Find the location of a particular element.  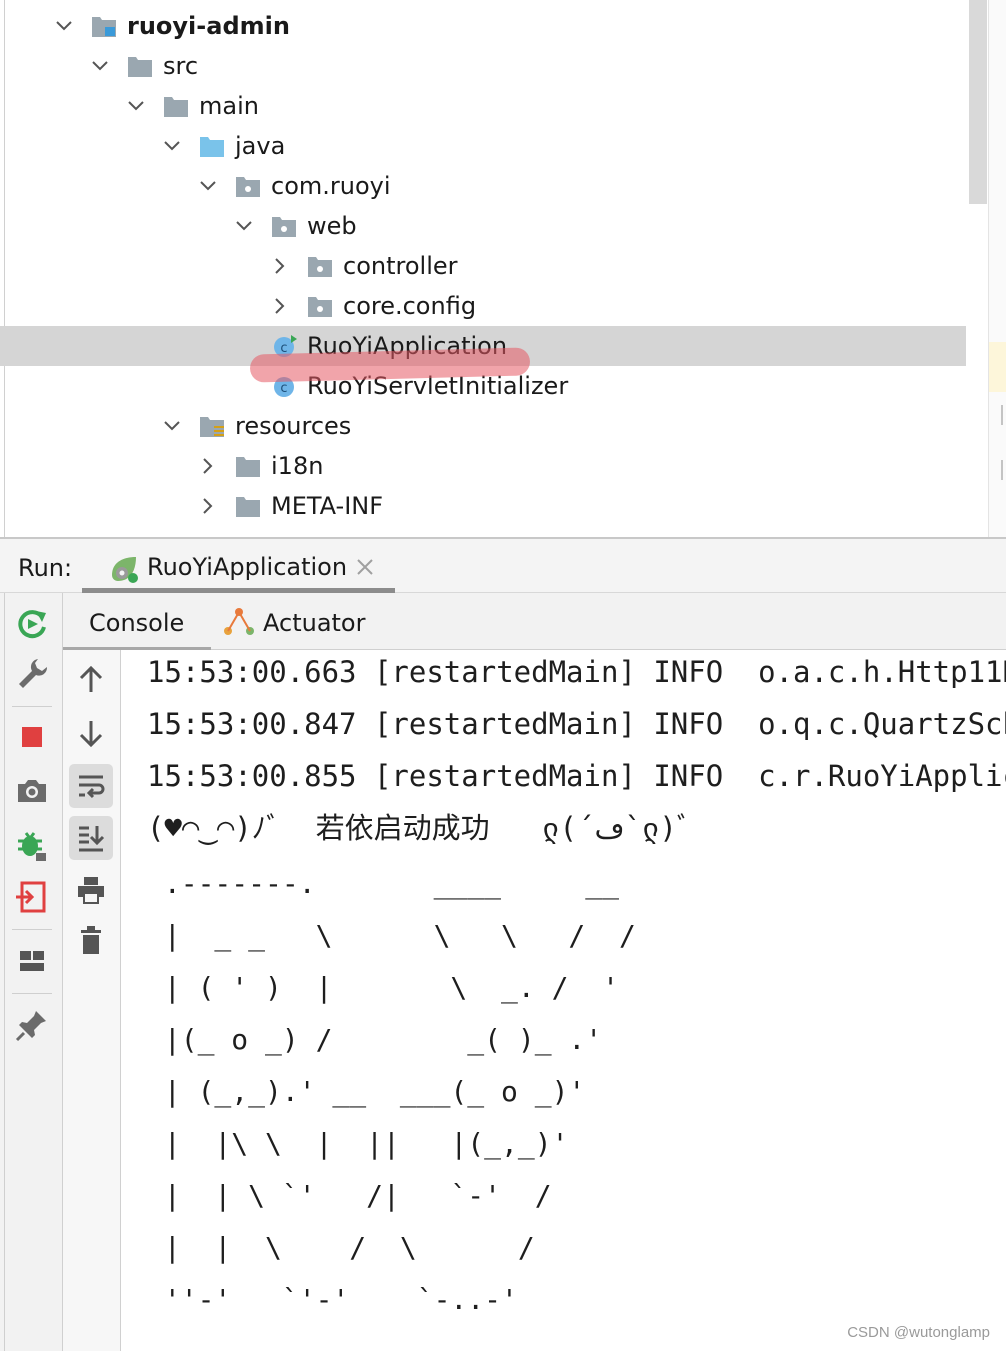

clear-button is located at coordinates (91, 940).